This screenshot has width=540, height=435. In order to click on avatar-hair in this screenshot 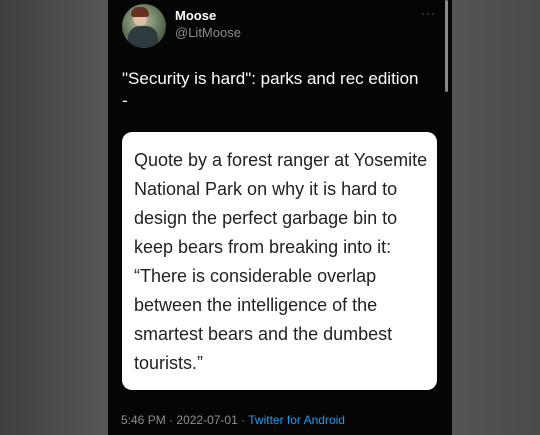, I will do `click(140, 12)`.